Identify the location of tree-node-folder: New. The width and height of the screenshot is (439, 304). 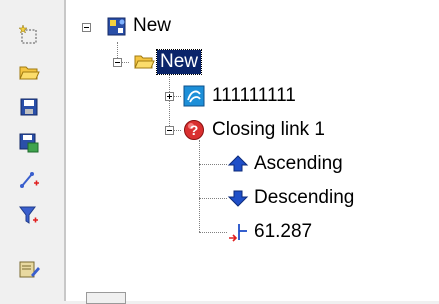
(179, 62).